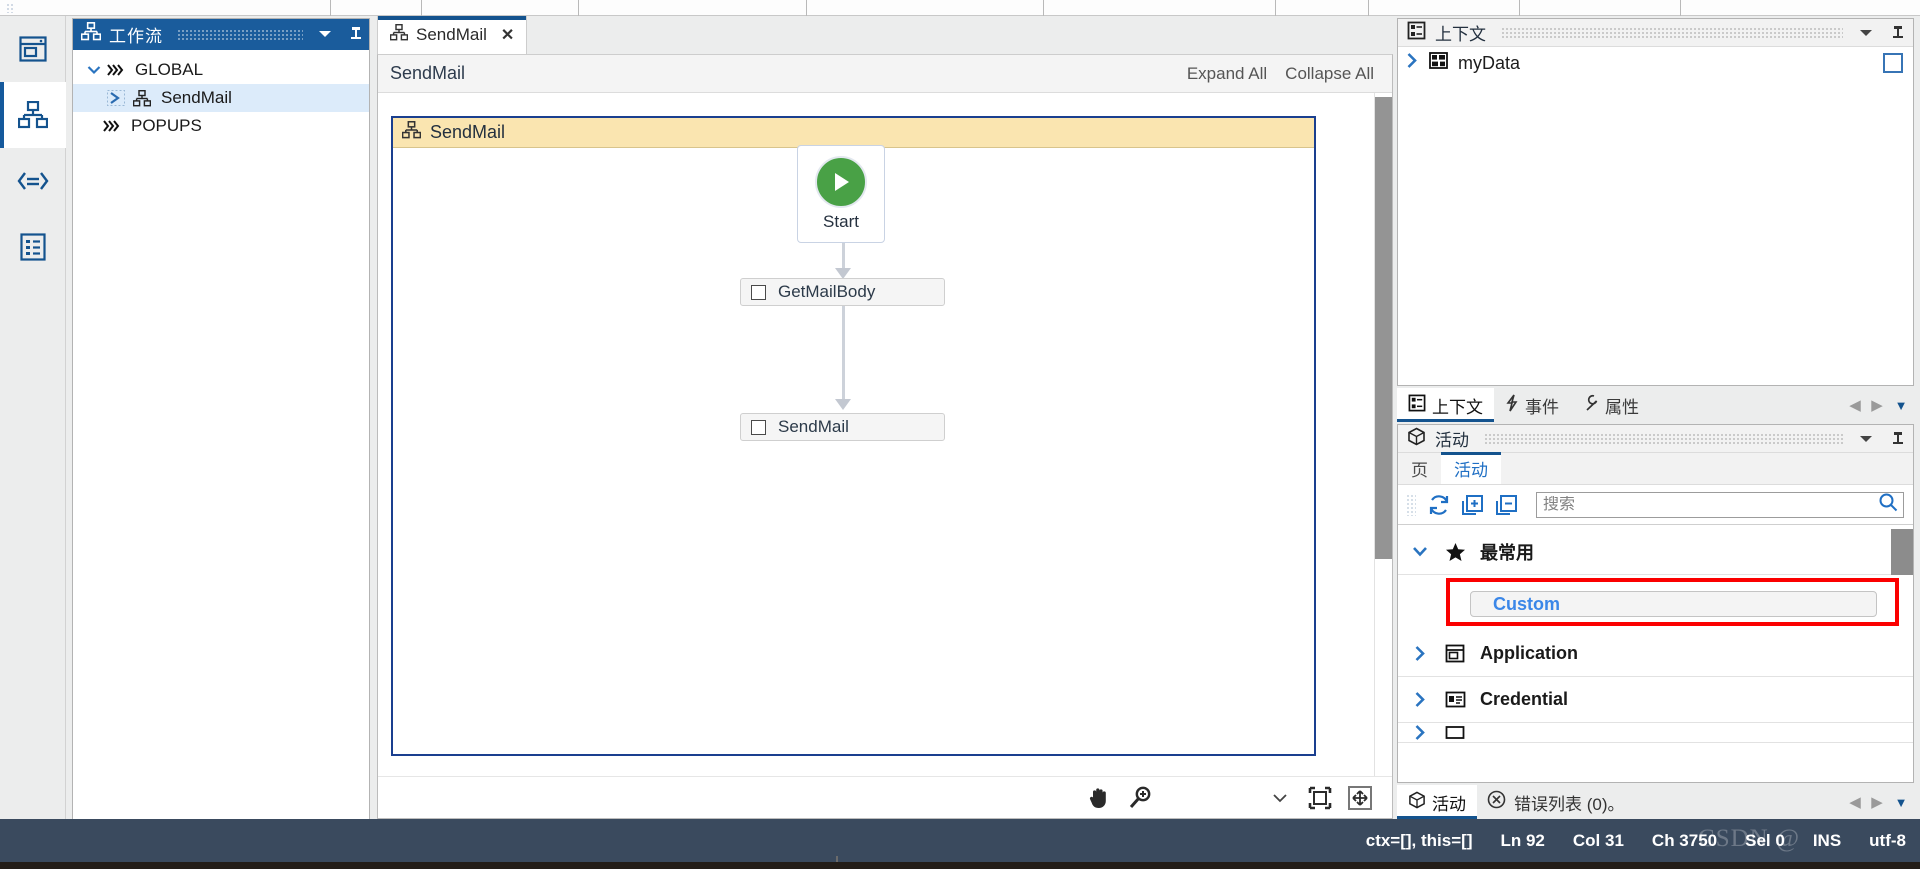  What do you see at coordinates (221, 126) in the screenshot?
I see `tree-item-popups: POPUPS` at bounding box center [221, 126].